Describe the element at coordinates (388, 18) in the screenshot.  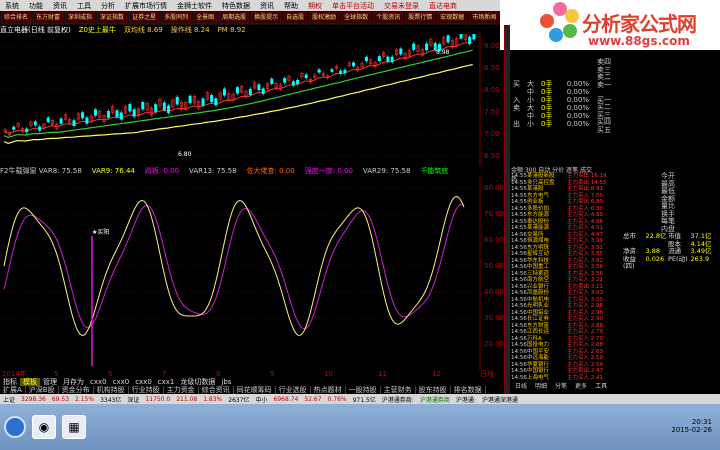
I see `toolbar-button: 个股资讯` at that location.